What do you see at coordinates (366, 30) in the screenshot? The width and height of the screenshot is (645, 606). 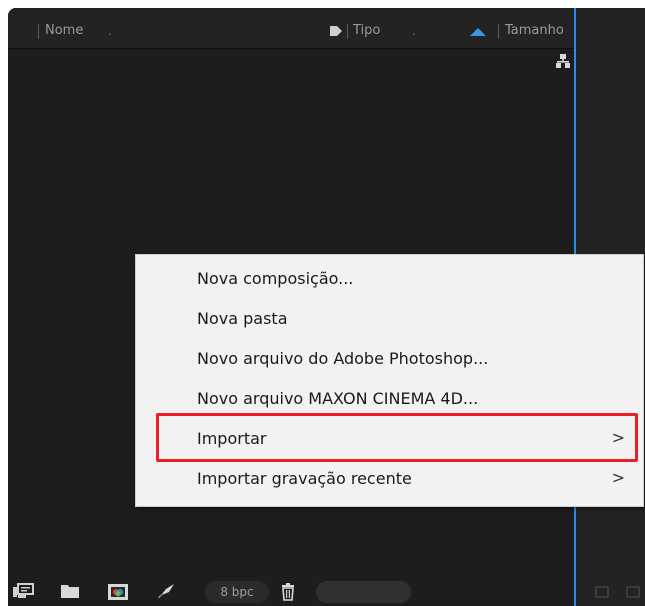 I see `column-type: Tipo` at bounding box center [366, 30].